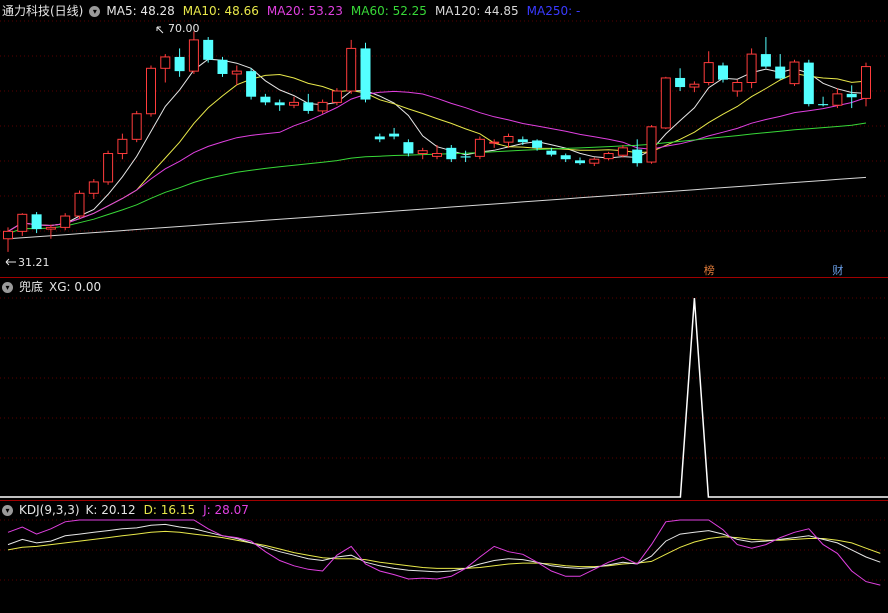 Image resolution: width=888 pixels, height=613 pixels. I want to click on ma-label-1: MA10: 48.66, so click(220, 11).